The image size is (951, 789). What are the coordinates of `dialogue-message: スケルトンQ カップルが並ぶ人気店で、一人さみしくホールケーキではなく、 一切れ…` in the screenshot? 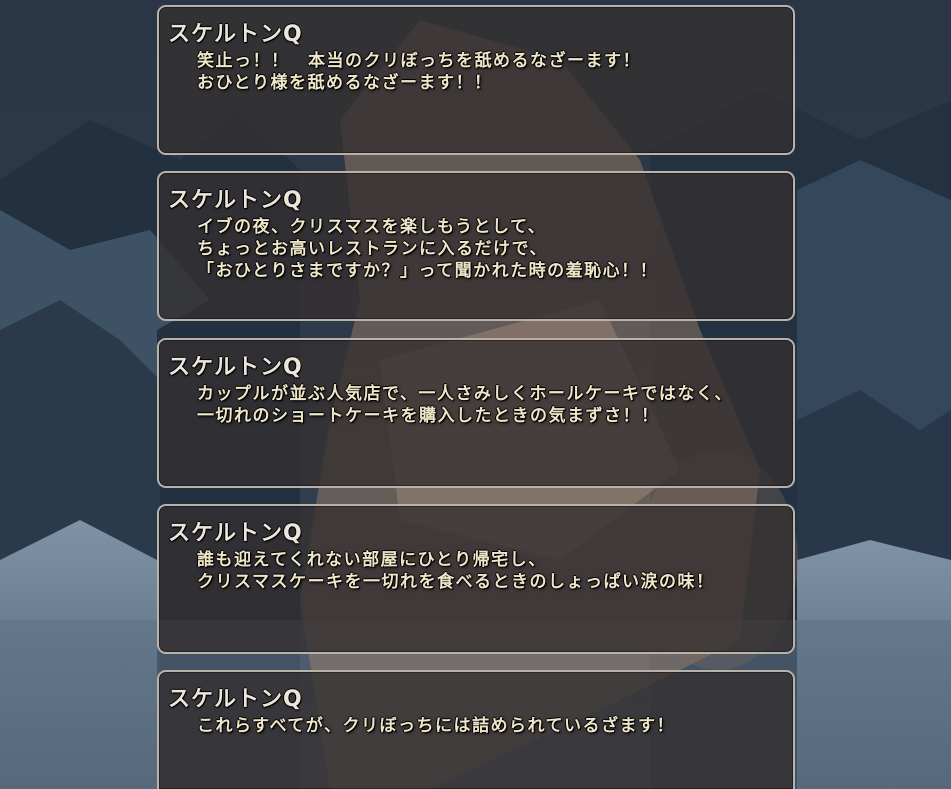 It's located at (476, 413).